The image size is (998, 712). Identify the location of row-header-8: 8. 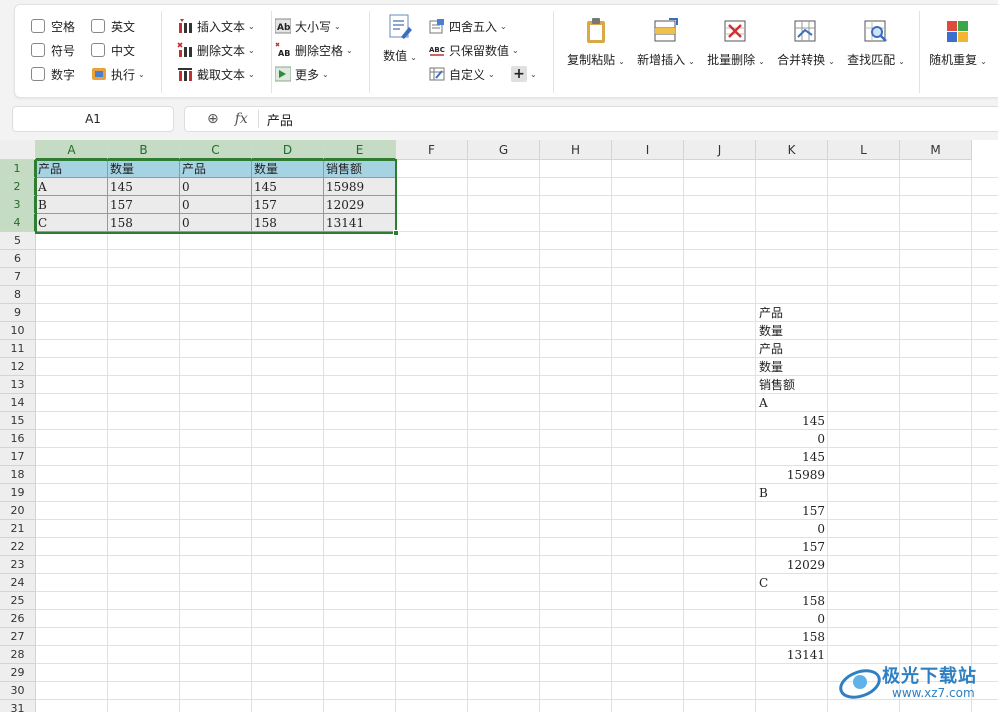
(18, 295).